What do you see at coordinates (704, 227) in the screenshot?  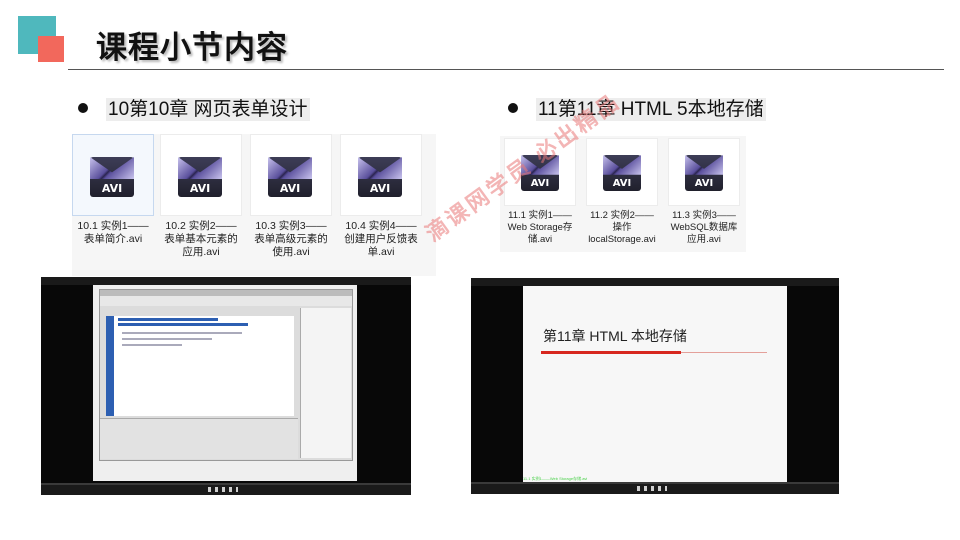 I see `file-name: 11.3 实例3—— WebSQL数据库 应用.avi` at bounding box center [704, 227].